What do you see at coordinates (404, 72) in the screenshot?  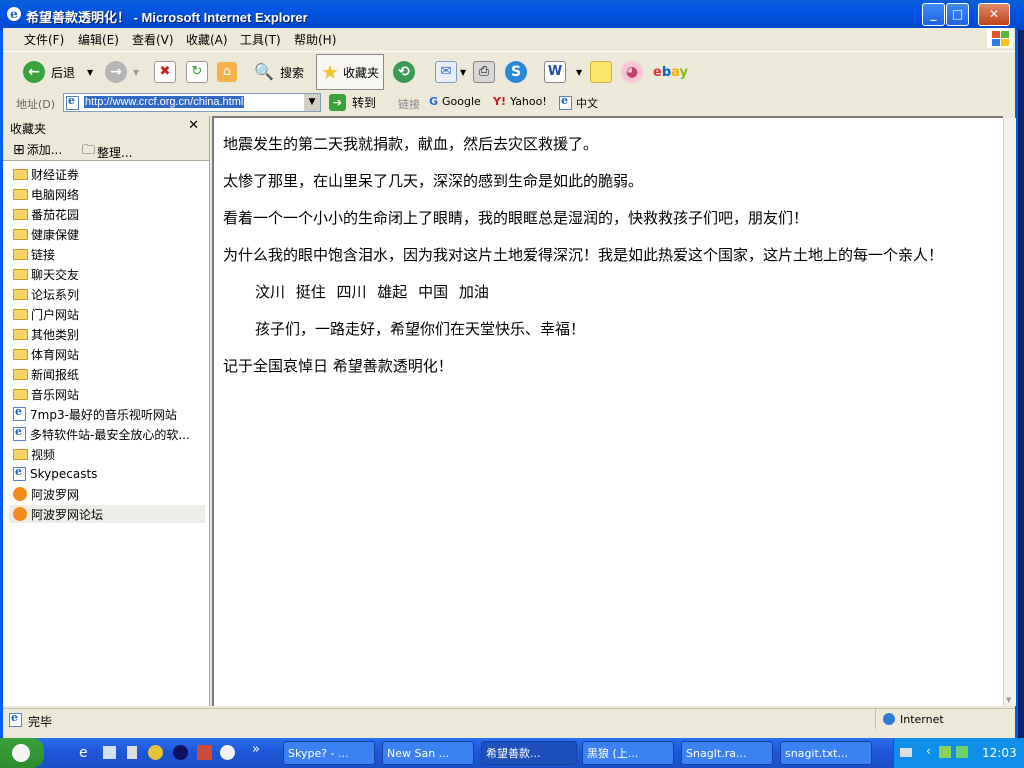 I see `history-button: ⟲` at bounding box center [404, 72].